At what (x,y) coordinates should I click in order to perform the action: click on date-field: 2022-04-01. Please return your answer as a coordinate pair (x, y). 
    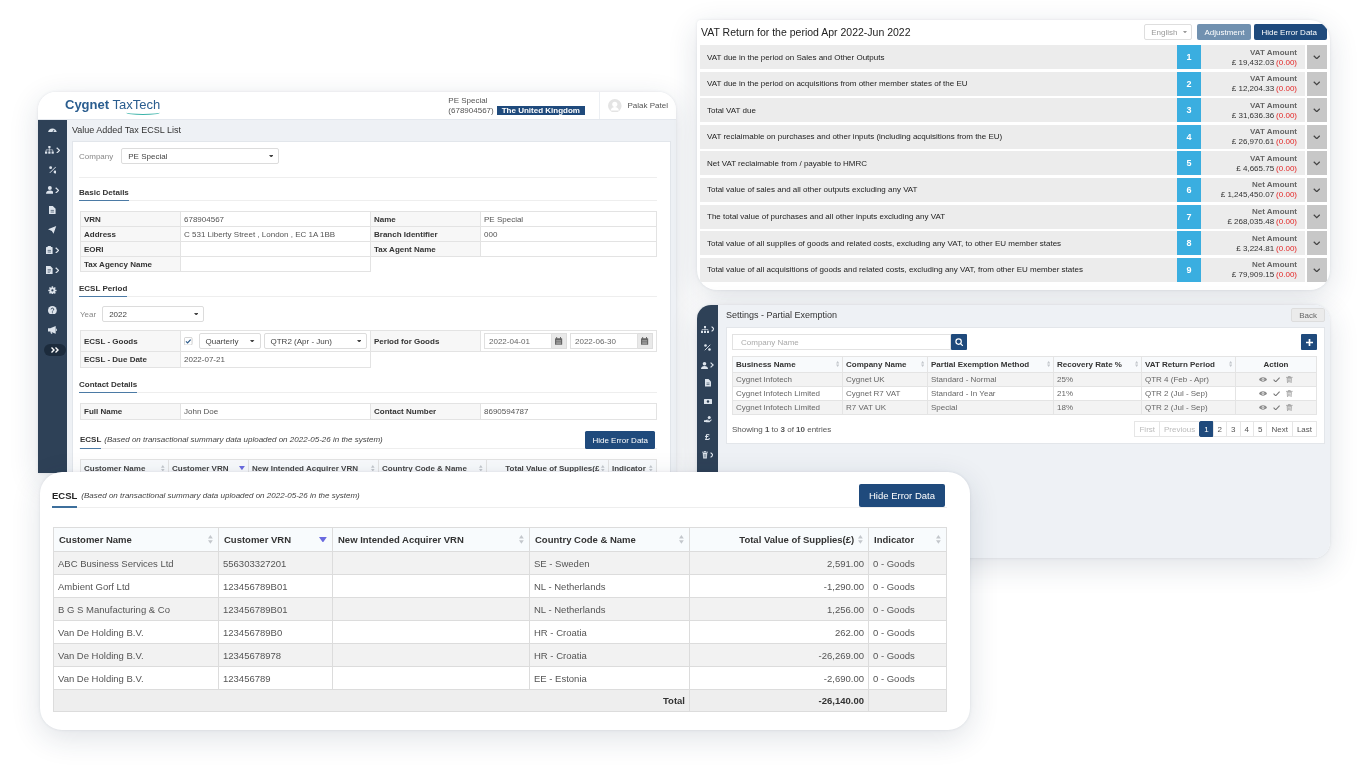
    Looking at the image, I should click on (518, 341).